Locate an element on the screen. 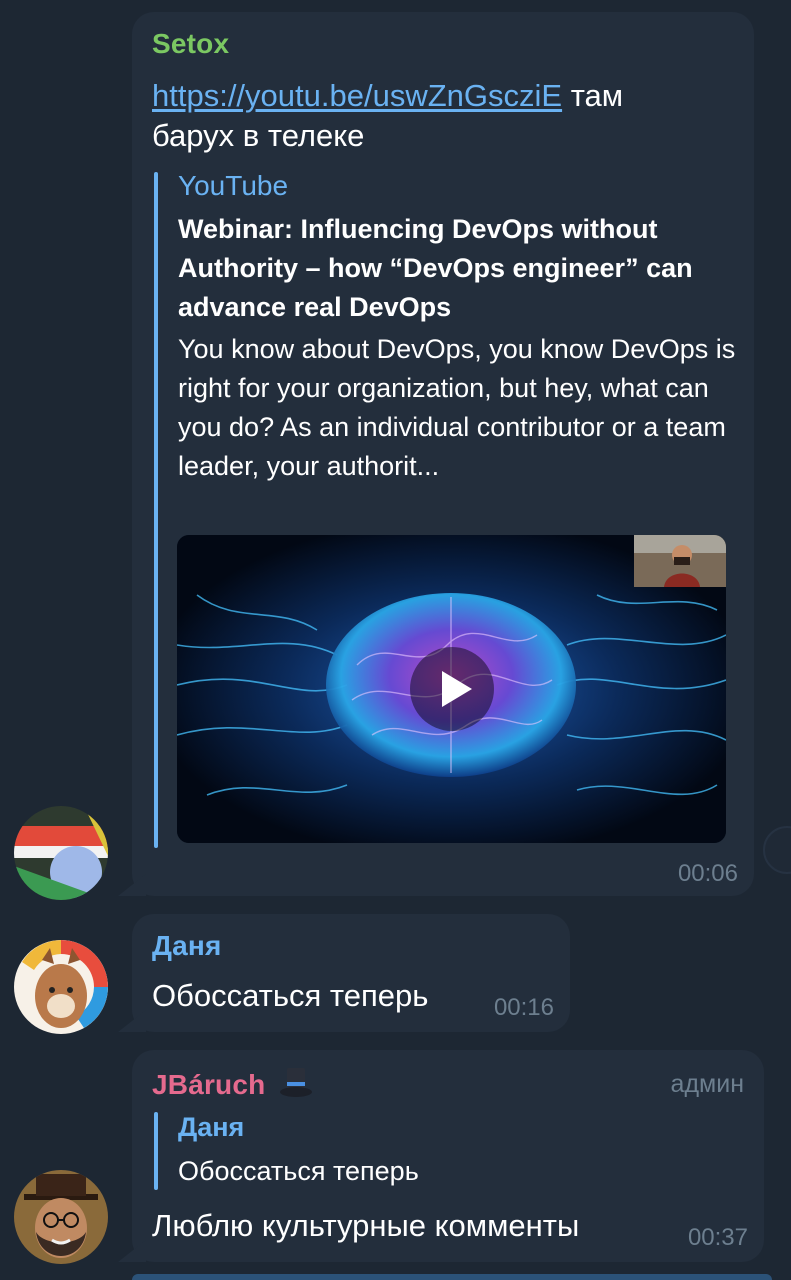 This screenshot has height=1280, width=791. message-text-line2: барух в телеке is located at coordinates (258, 135).